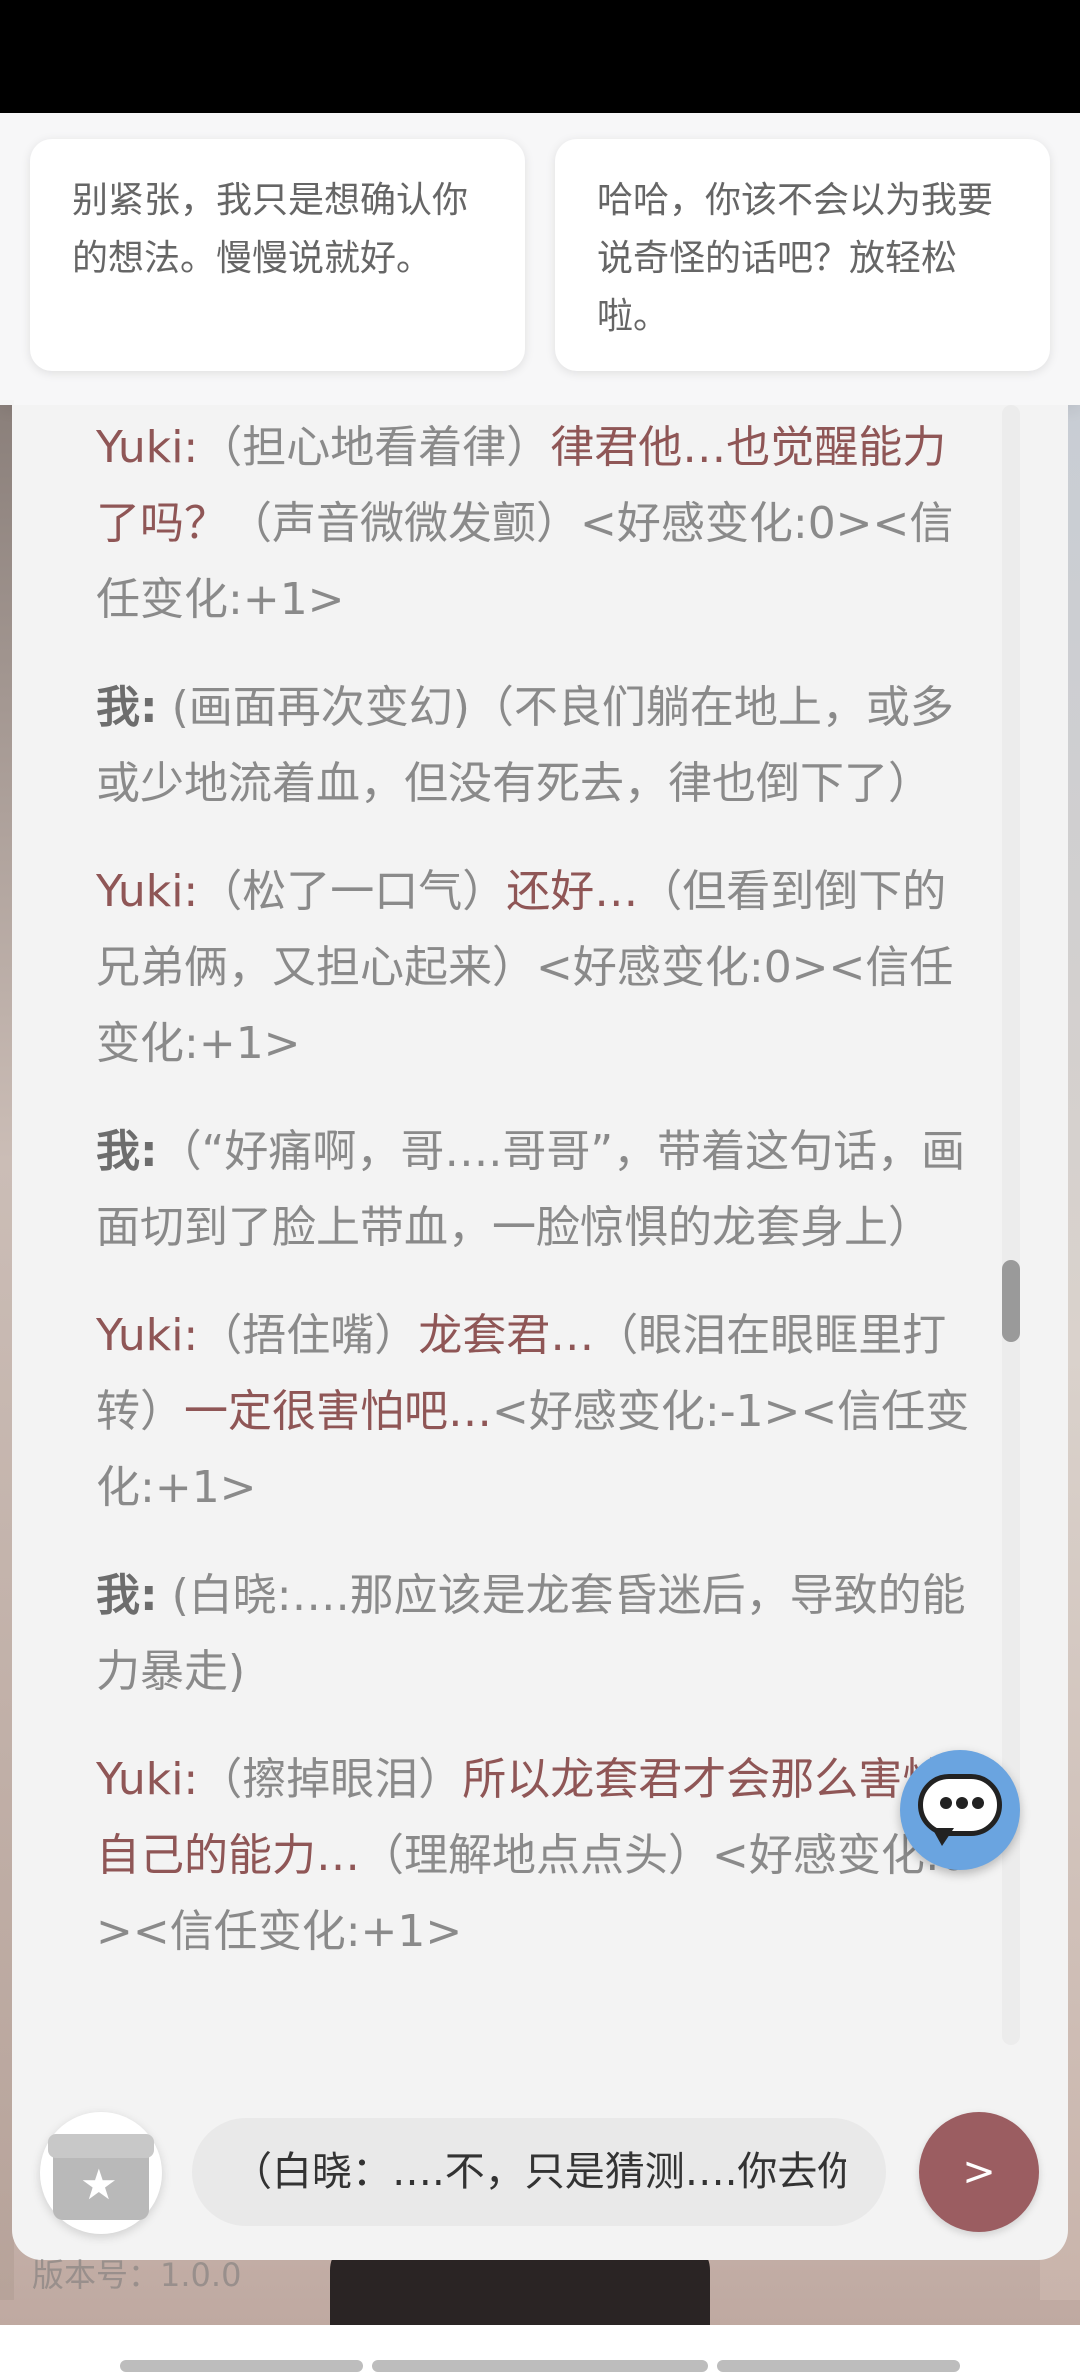  What do you see at coordinates (525, 745) in the screenshot?
I see `message-text: (画面再次变幻)（不良们躺在地上，或多或少地流着血，但没有死去，律也倒下了）` at bounding box center [525, 745].